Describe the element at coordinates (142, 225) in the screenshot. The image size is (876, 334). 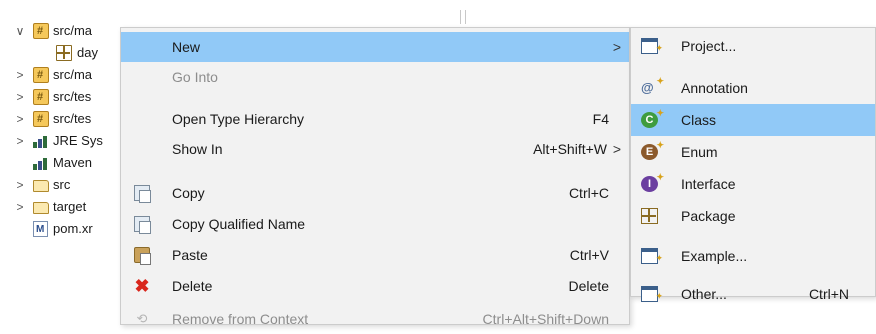
I see `copy-qualified-name-icon` at that location.